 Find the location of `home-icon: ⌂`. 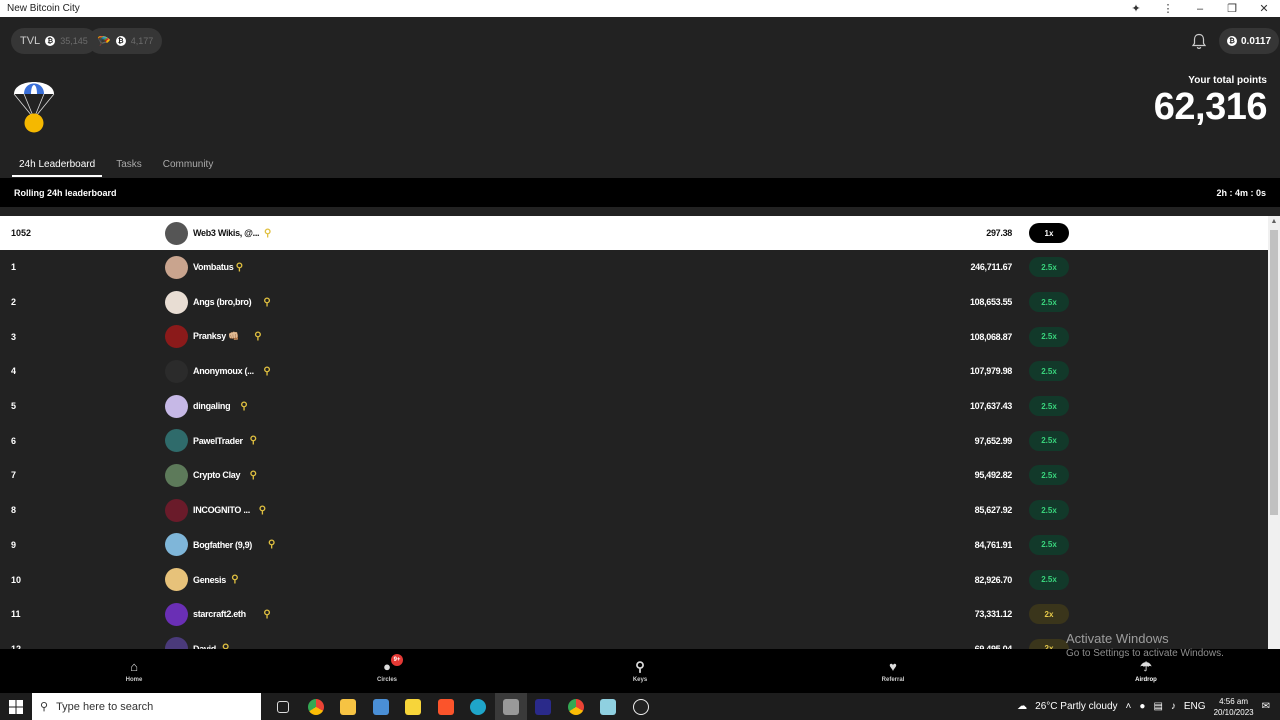

home-icon: ⌂ is located at coordinates (134, 666).